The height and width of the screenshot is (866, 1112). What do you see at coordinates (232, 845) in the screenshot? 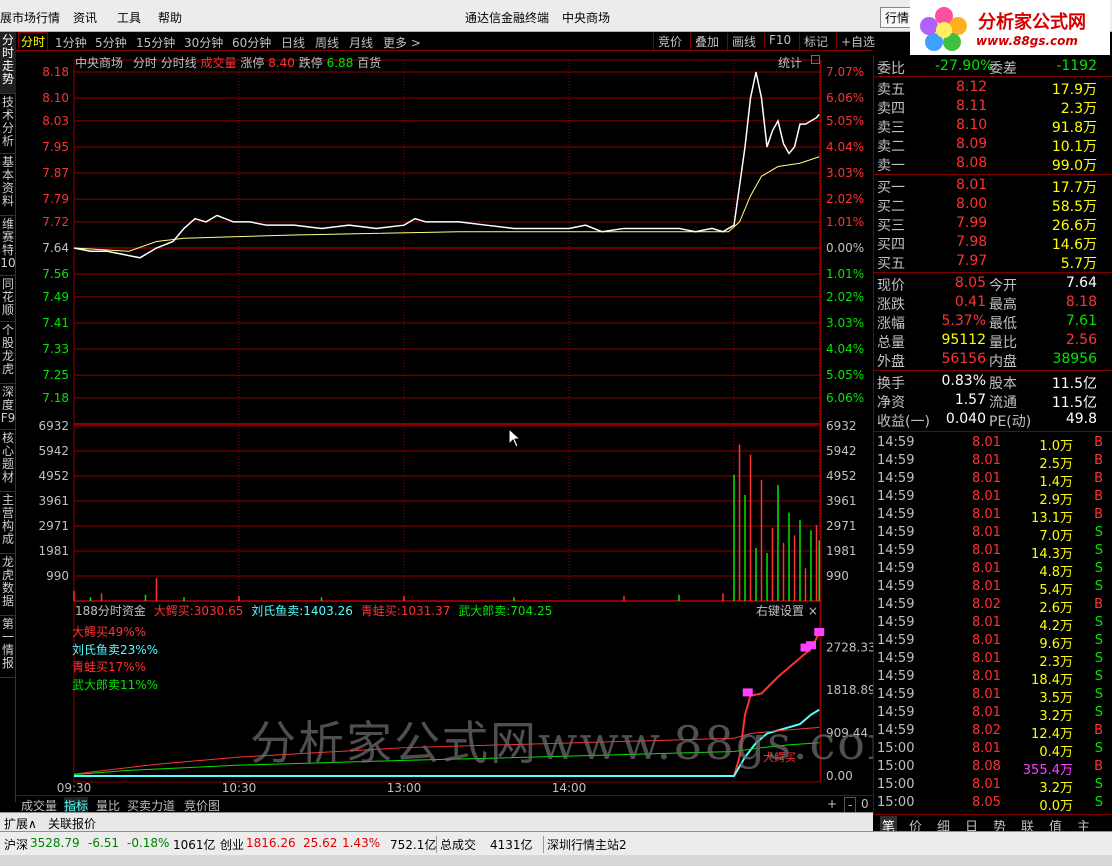
I see `cy-label: 创业` at bounding box center [232, 845].